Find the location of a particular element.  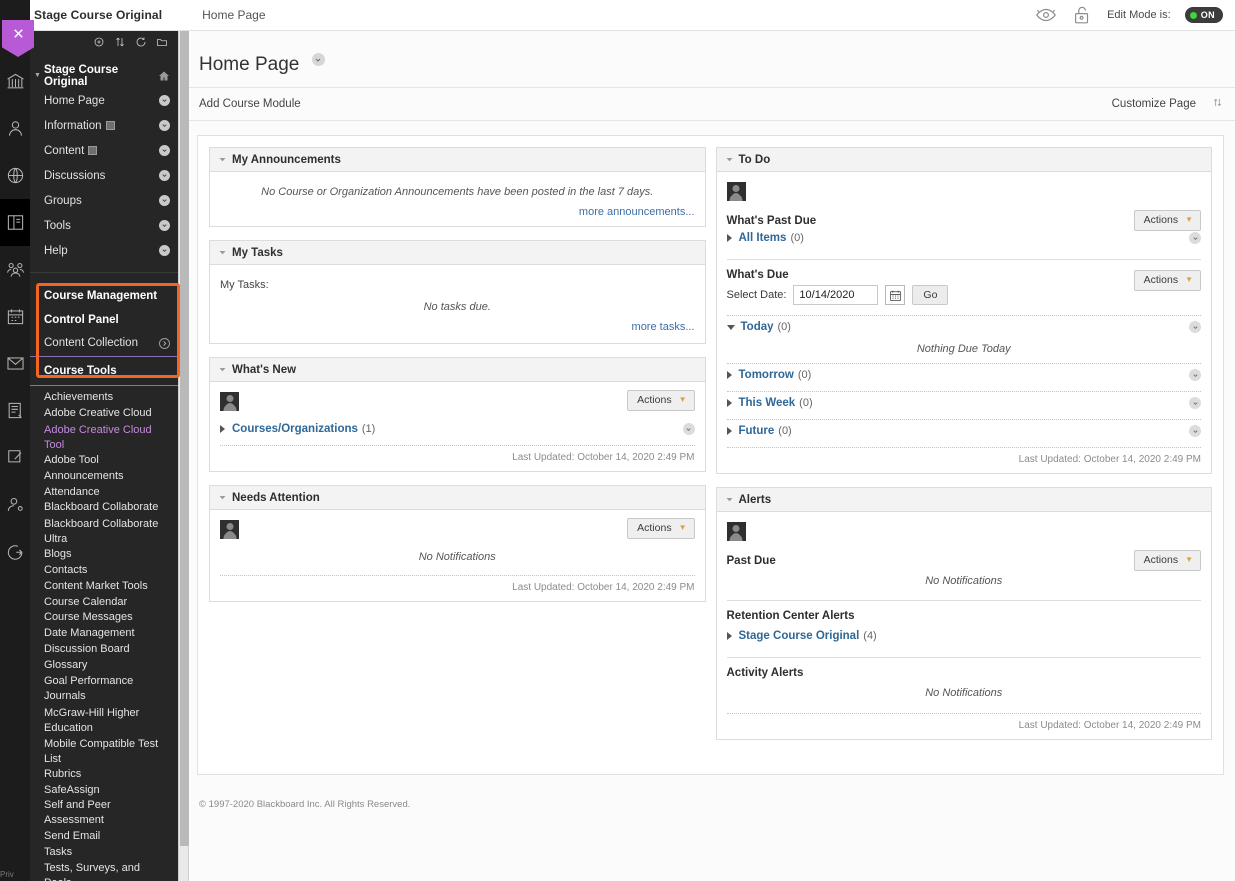

whats-new-row-courses: Courses/Organizations (1) is located at coordinates (457, 426).